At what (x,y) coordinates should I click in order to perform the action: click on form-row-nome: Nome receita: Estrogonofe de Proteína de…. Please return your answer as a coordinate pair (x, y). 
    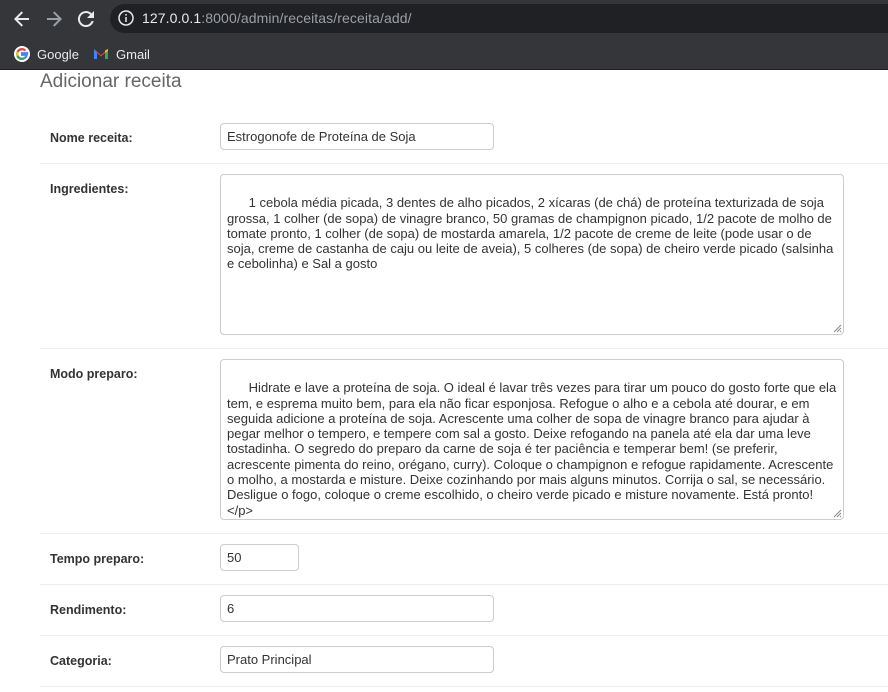
    Looking at the image, I should click on (464, 138).